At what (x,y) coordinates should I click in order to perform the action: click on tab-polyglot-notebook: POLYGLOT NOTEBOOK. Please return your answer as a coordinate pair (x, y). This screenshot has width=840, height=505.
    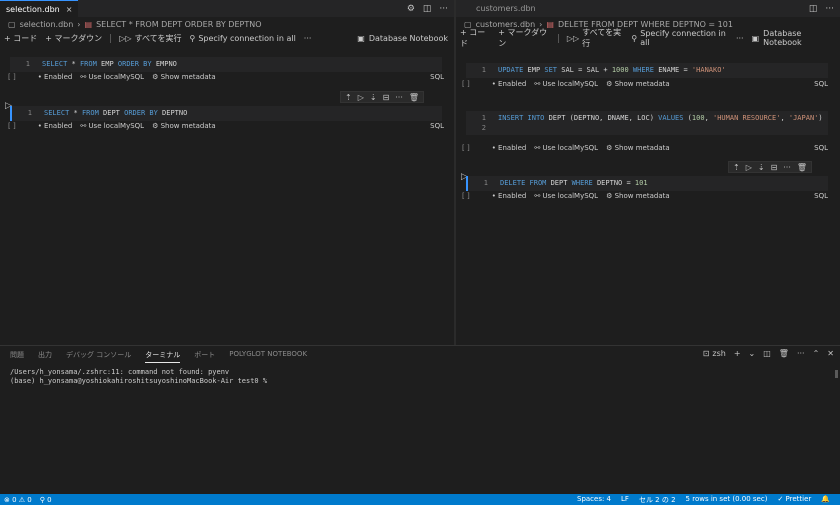
    Looking at the image, I should click on (268, 356).